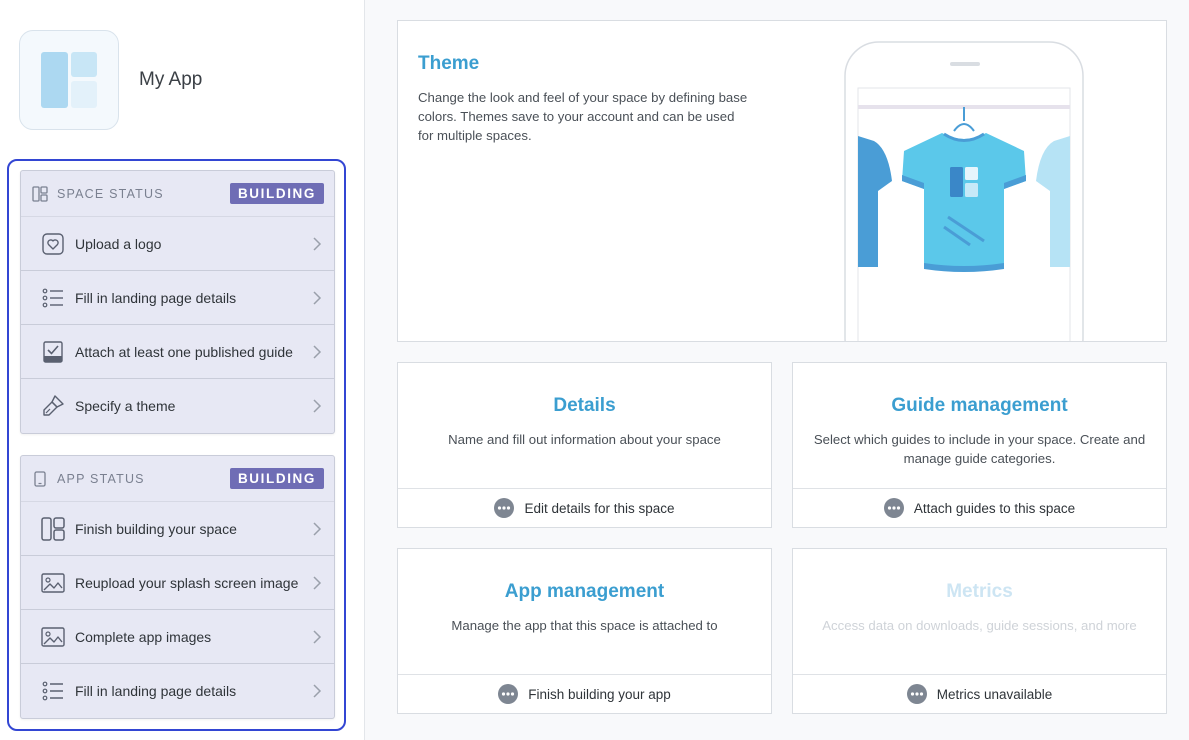  I want to click on metrics-unavailable-label: Metrics unavailable, so click(994, 694).